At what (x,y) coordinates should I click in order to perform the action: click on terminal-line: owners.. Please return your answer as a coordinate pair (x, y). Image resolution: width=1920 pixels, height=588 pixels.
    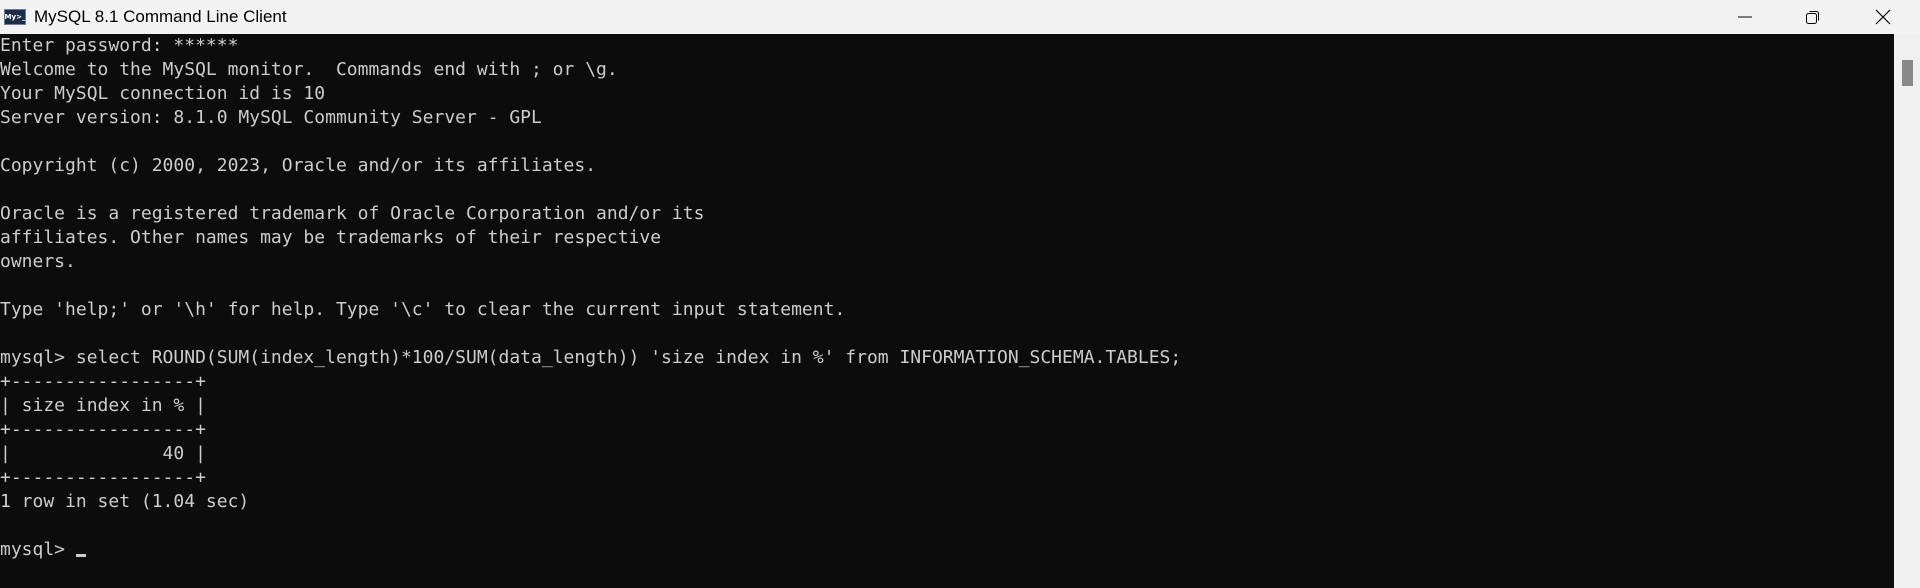
    Looking at the image, I should click on (38, 261).